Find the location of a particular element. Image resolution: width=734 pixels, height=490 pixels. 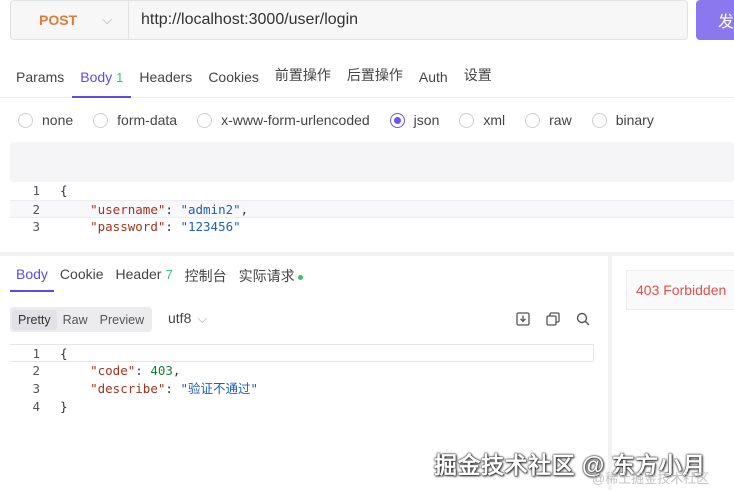

url-input: http://localhost:3000/user/login is located at coordinates (243, 20).